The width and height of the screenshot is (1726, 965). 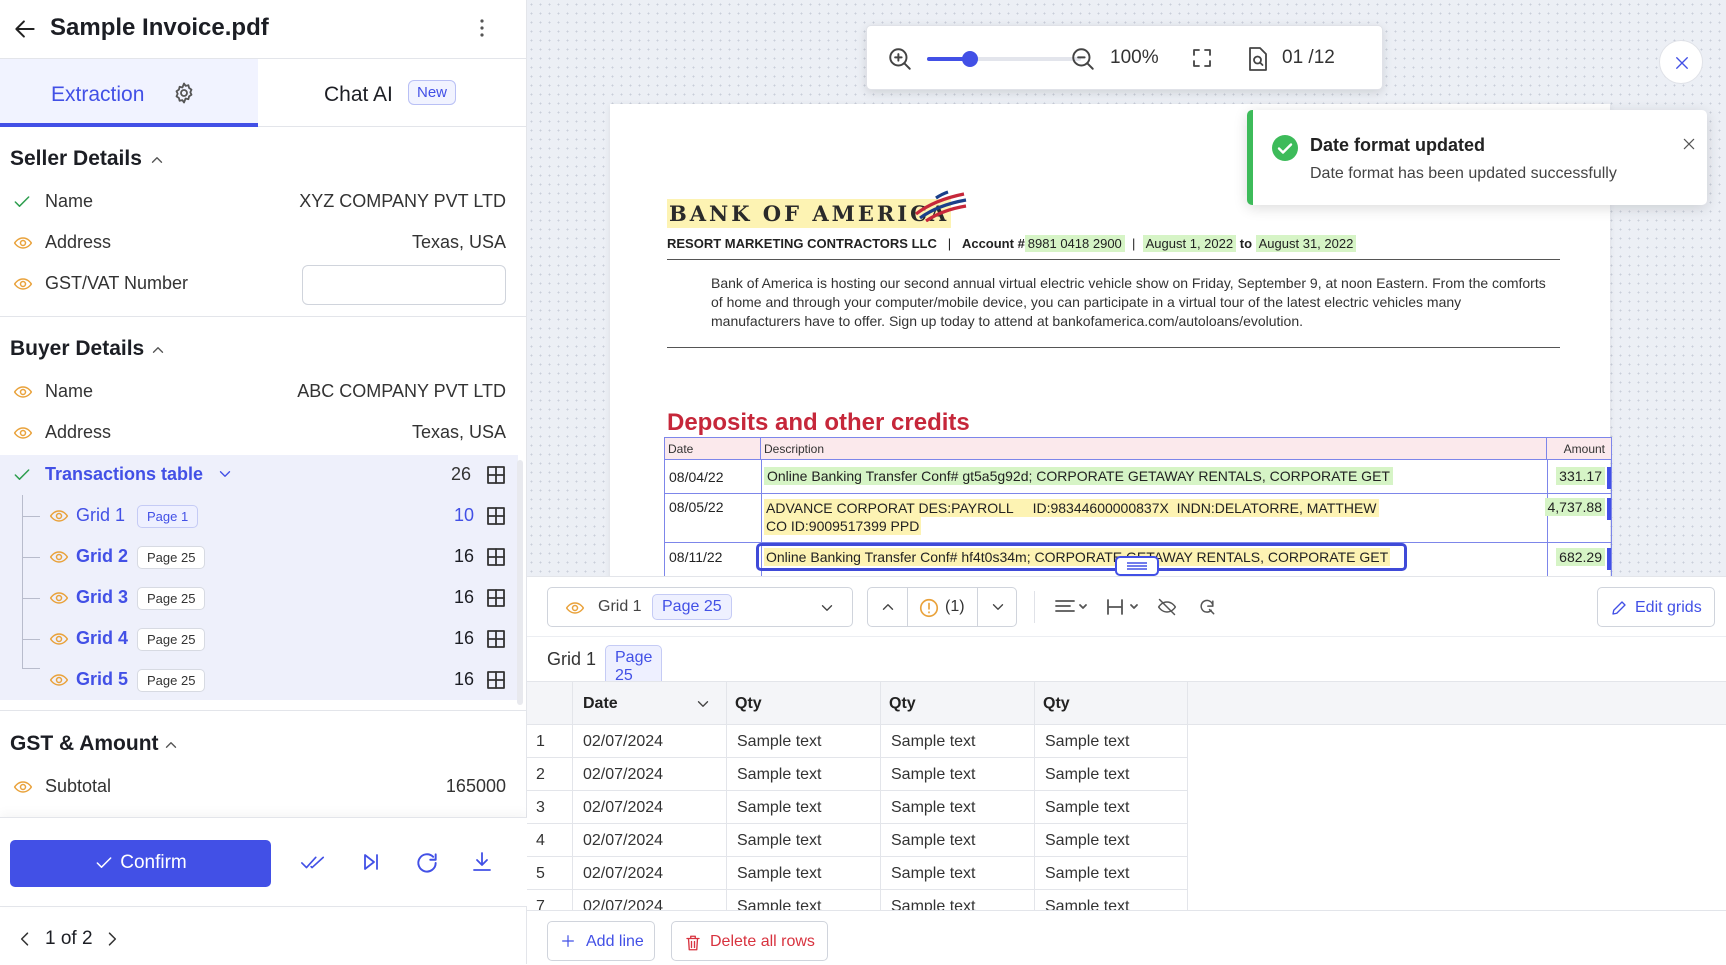 I want to click on double-check-icon, so click(x=313, y=862).